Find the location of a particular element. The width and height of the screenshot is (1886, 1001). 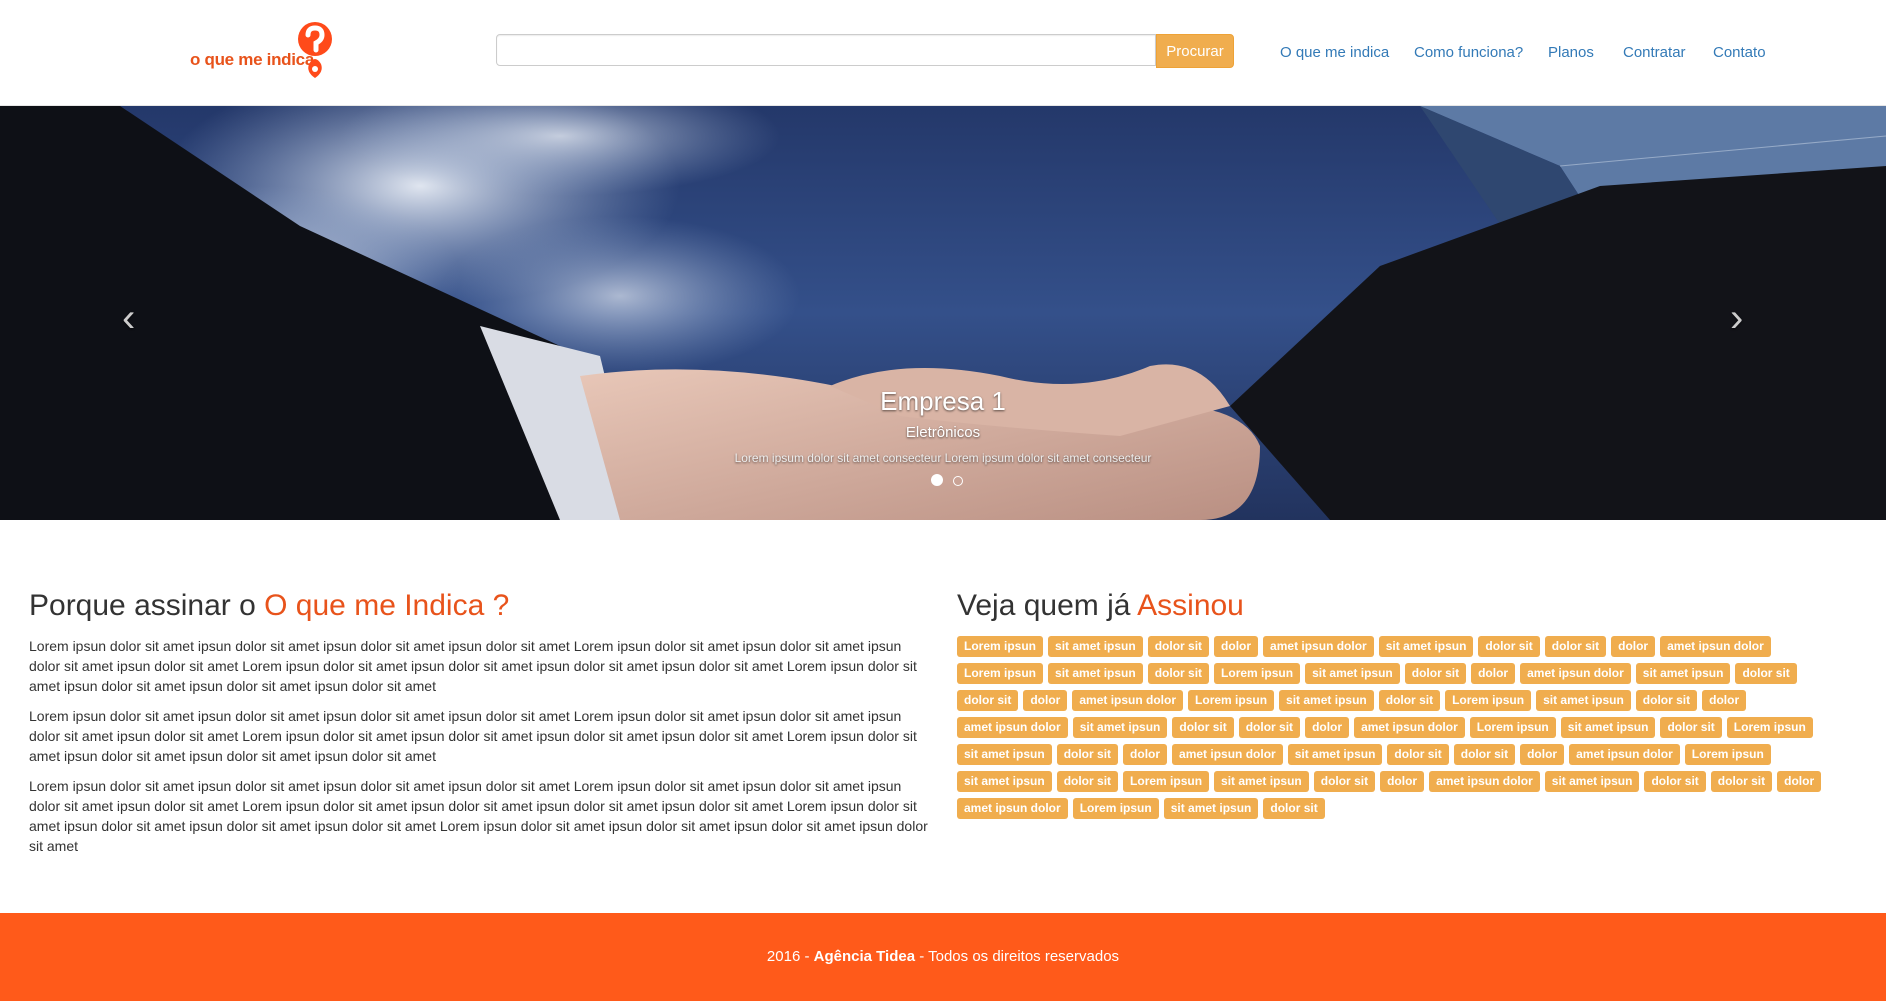

why-subscribe-heading: Porque assinar o O que me Indica ? is located at coordinates (479, 606).